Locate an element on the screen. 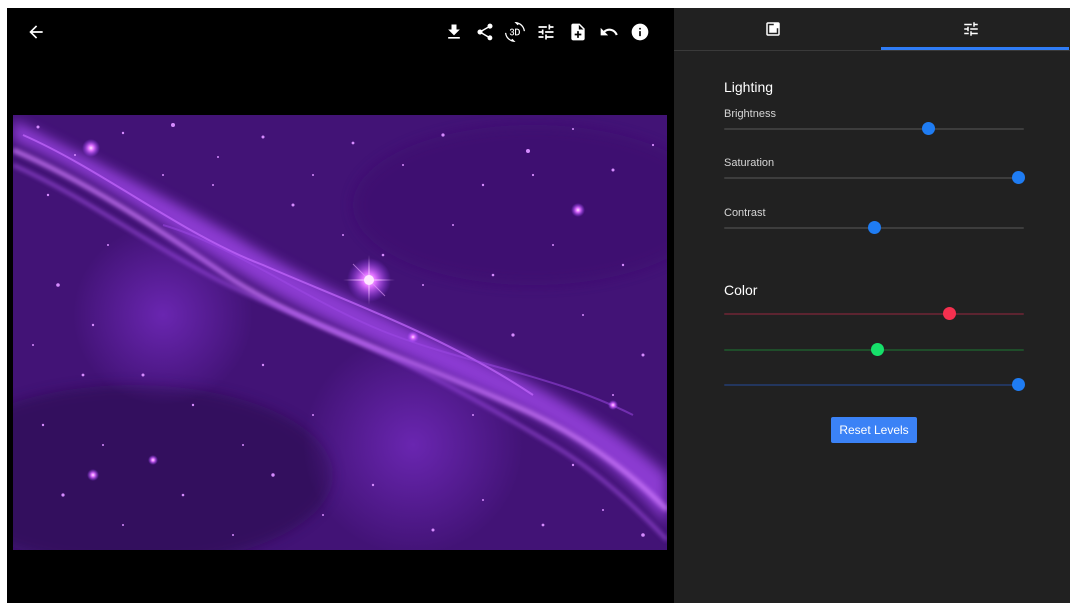  saturation-slider is located at coordinates (874, 178).